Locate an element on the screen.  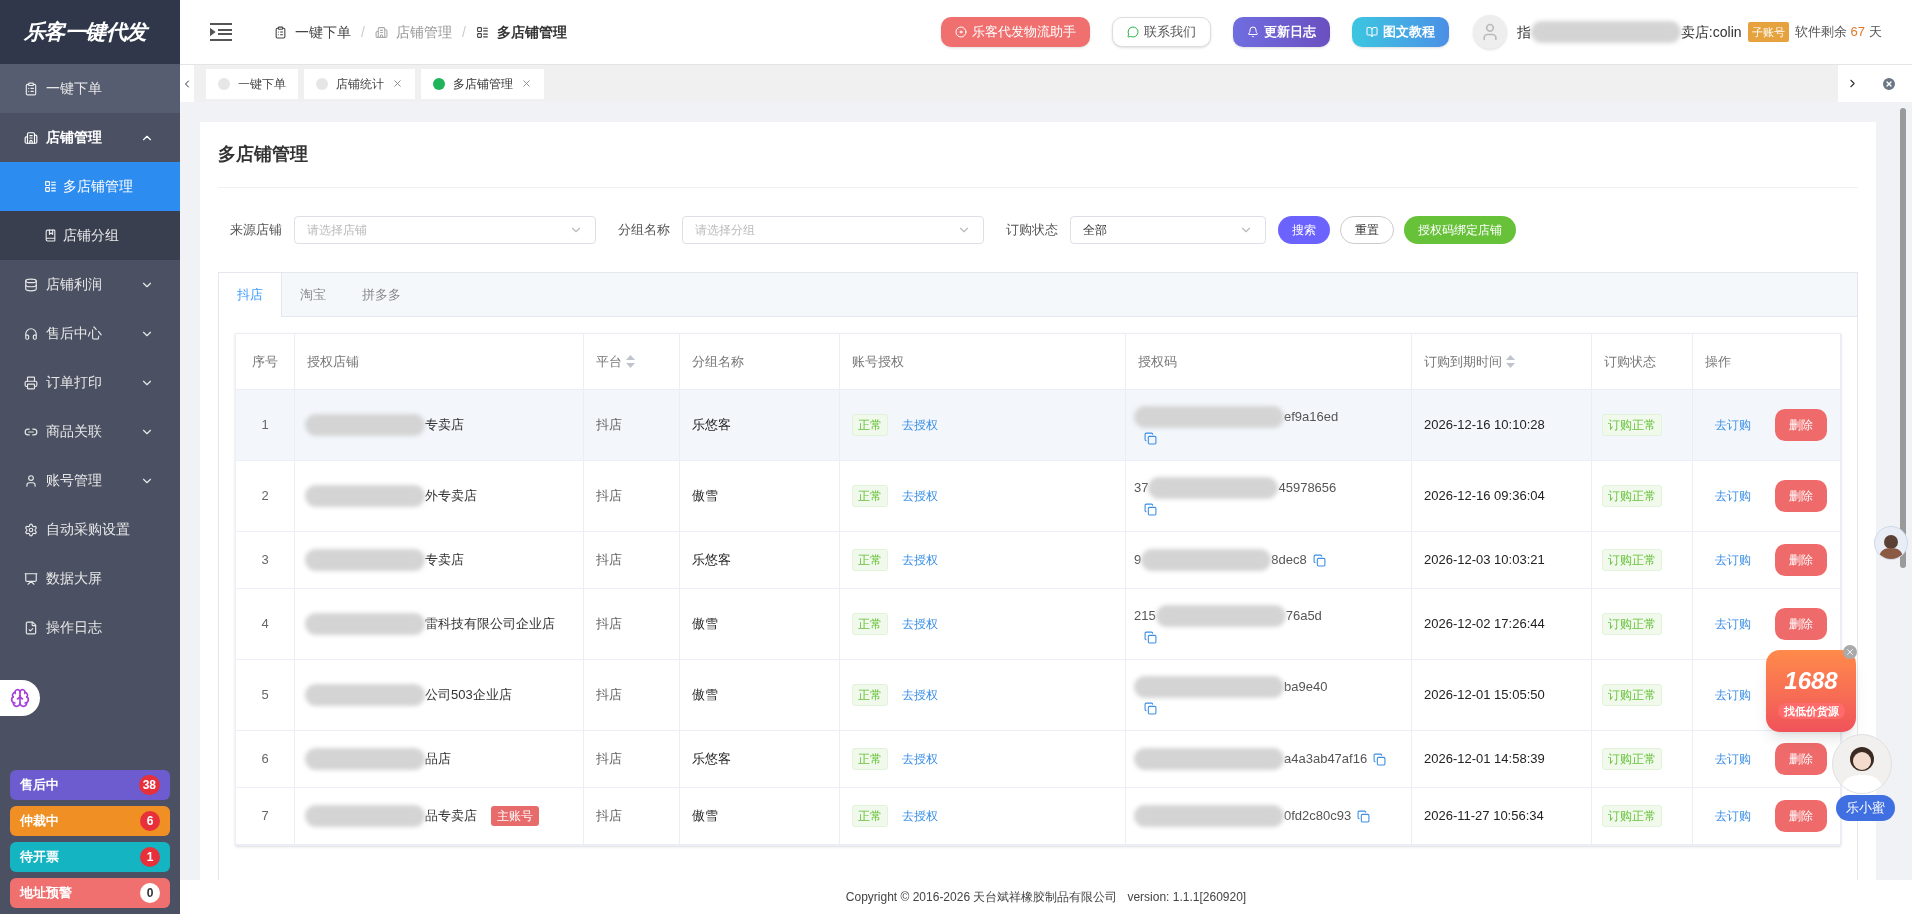
auth-code-end: 76a5d is located at coordinates (1303, 615).